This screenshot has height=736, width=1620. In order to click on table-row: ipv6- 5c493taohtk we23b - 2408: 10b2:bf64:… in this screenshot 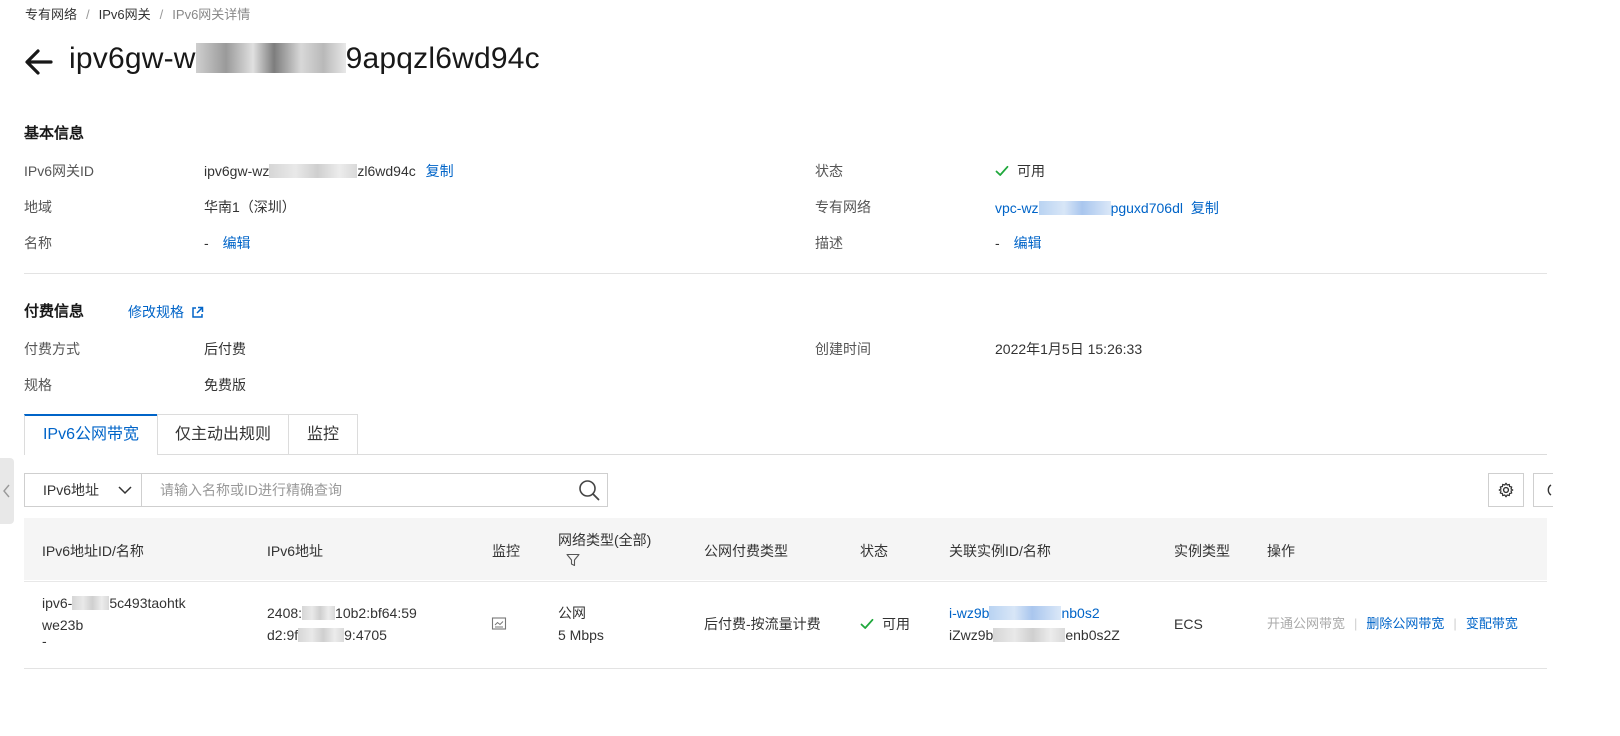, I will do `click(785, 625)`.